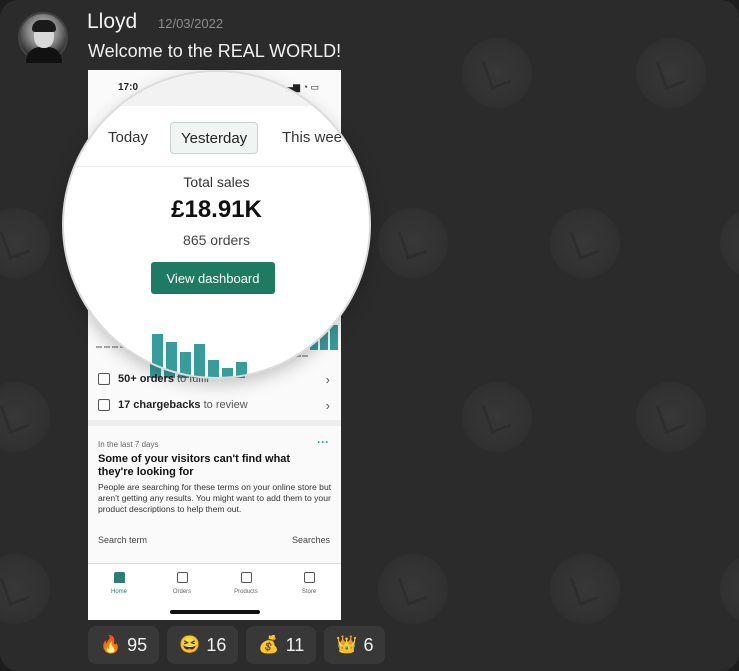  I want to click on section-divider, so click(214, 423).